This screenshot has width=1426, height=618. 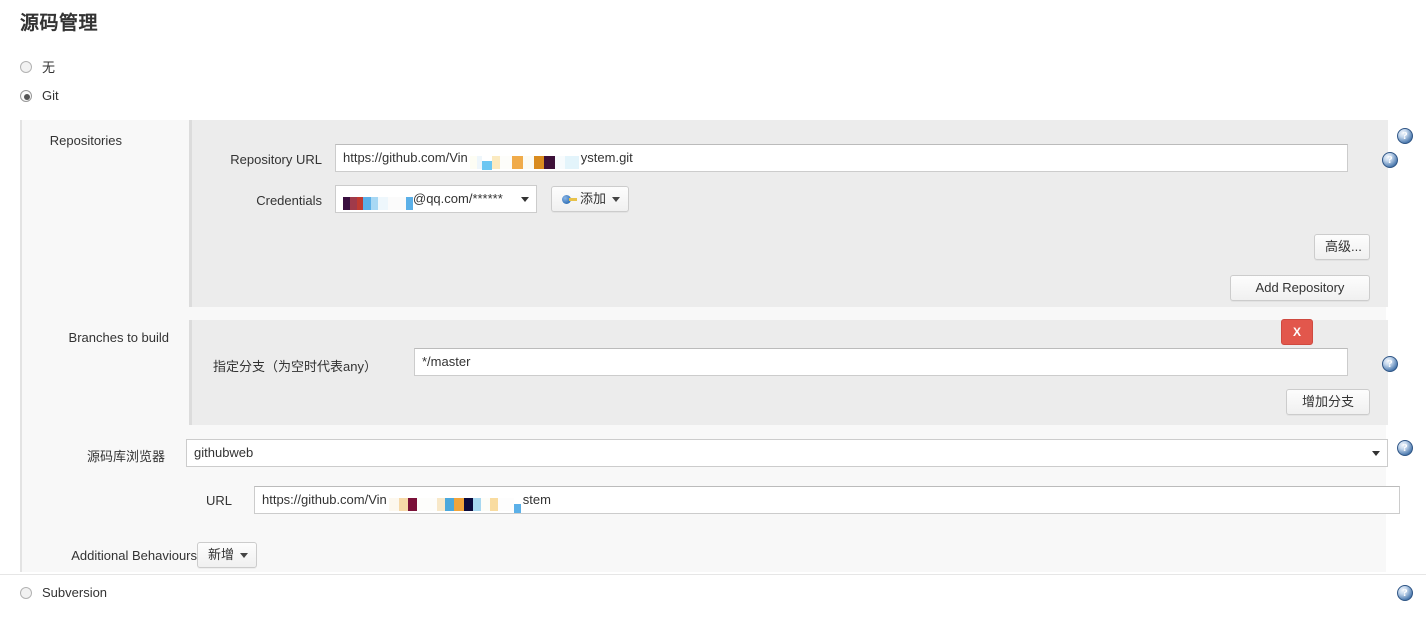 I want to click on credentials-select: @qq.com/******, so click(x=436, y=199).